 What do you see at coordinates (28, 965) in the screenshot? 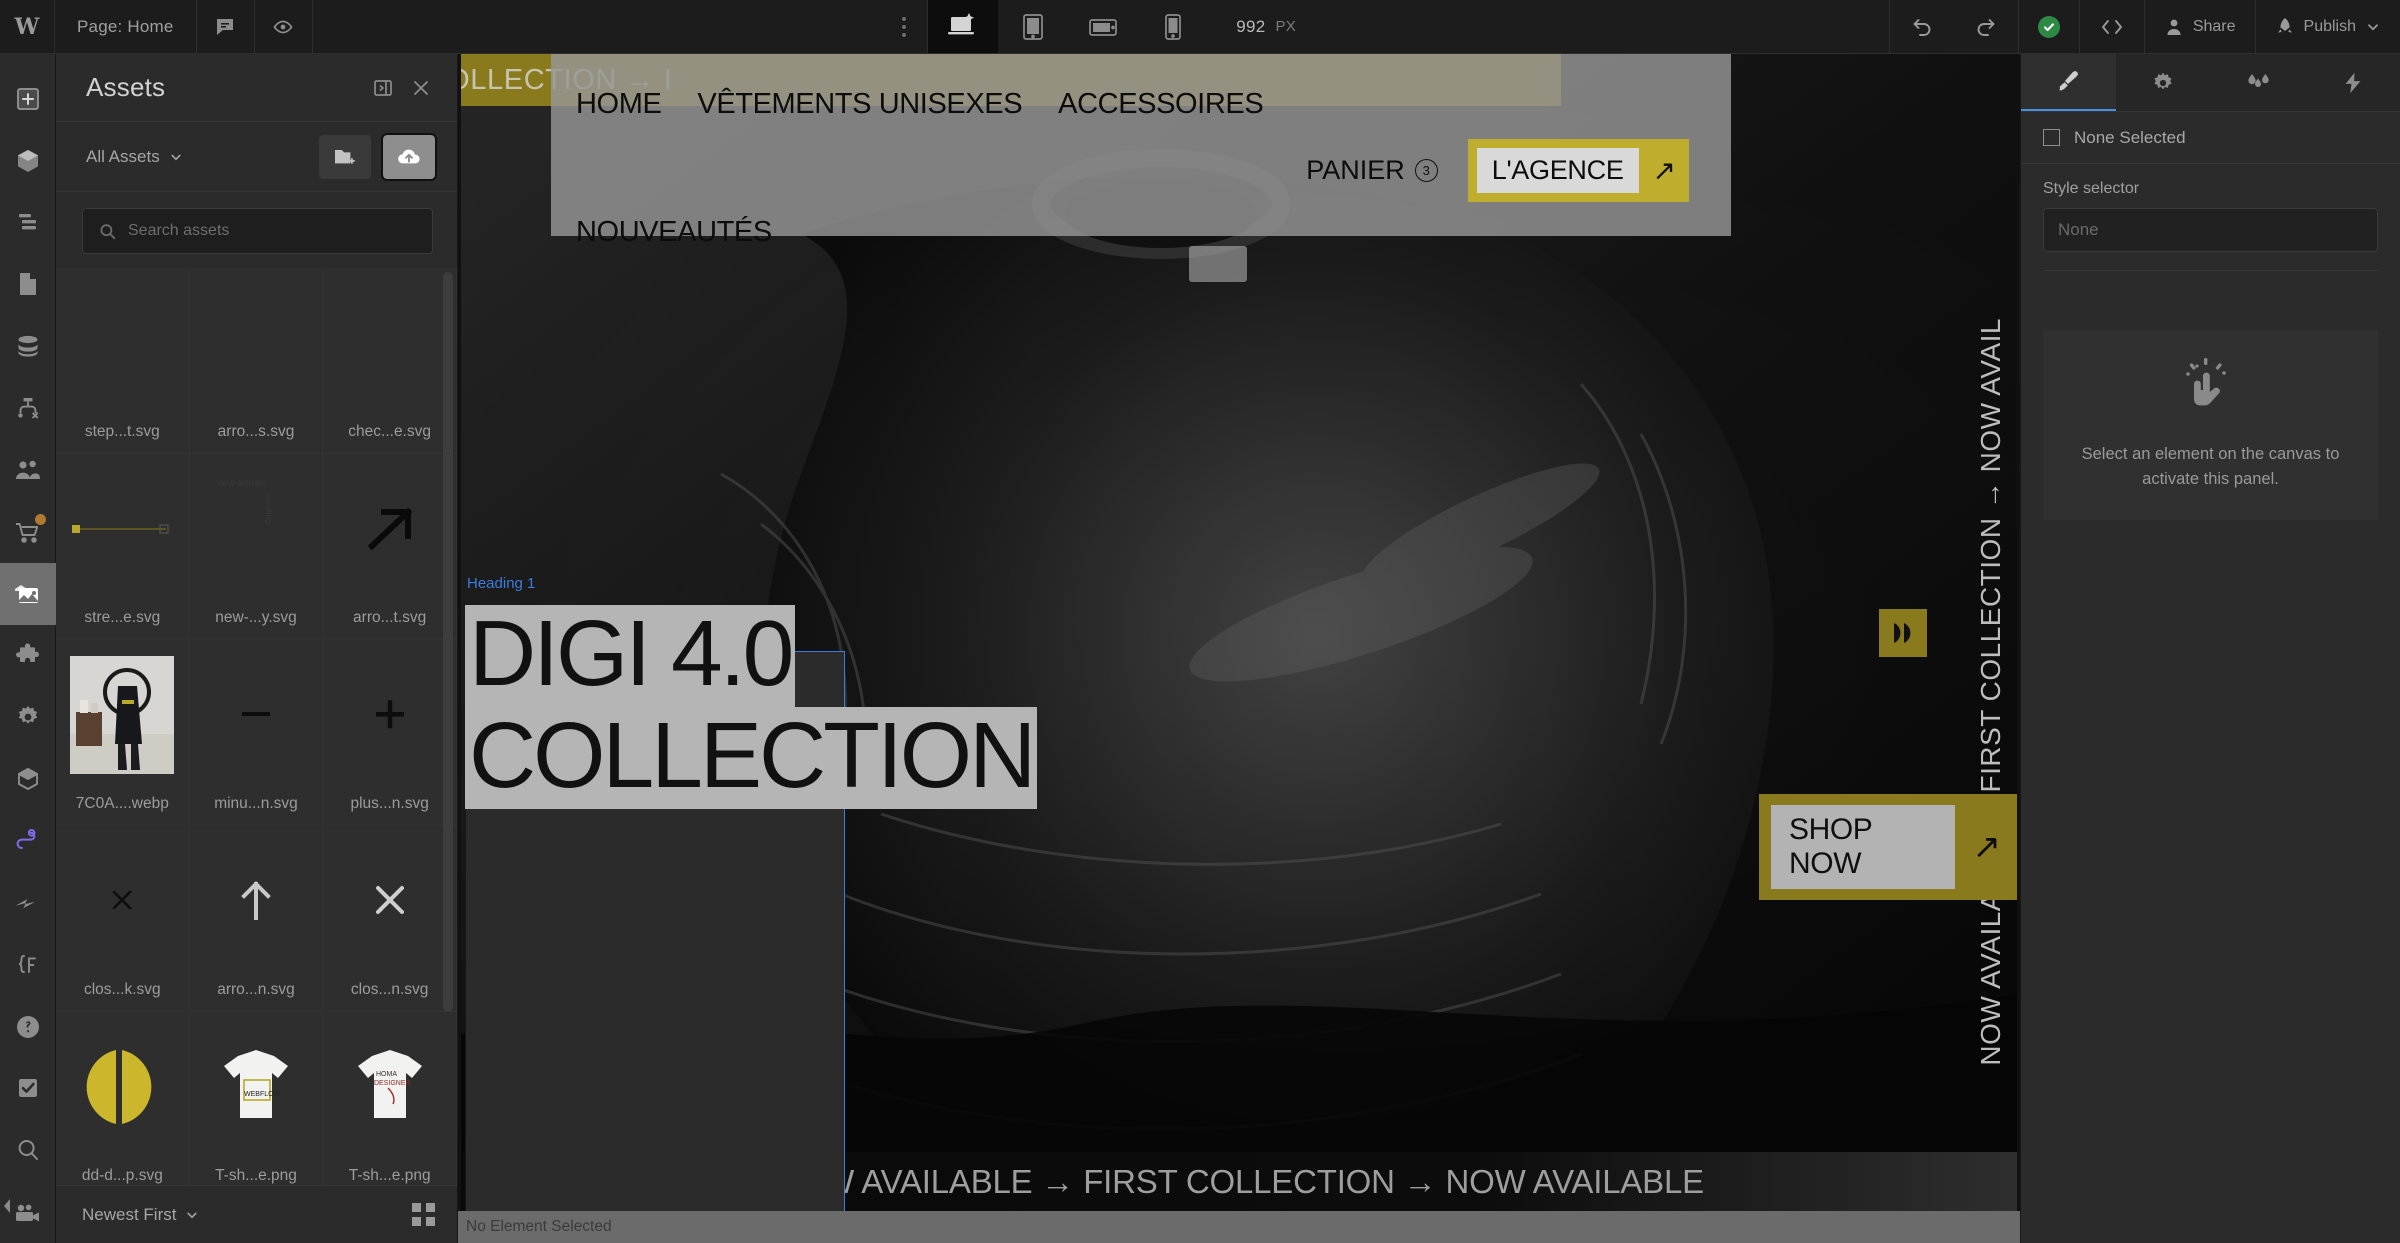
I see `sidebar-item-variables` at bounding box center [28, 965].